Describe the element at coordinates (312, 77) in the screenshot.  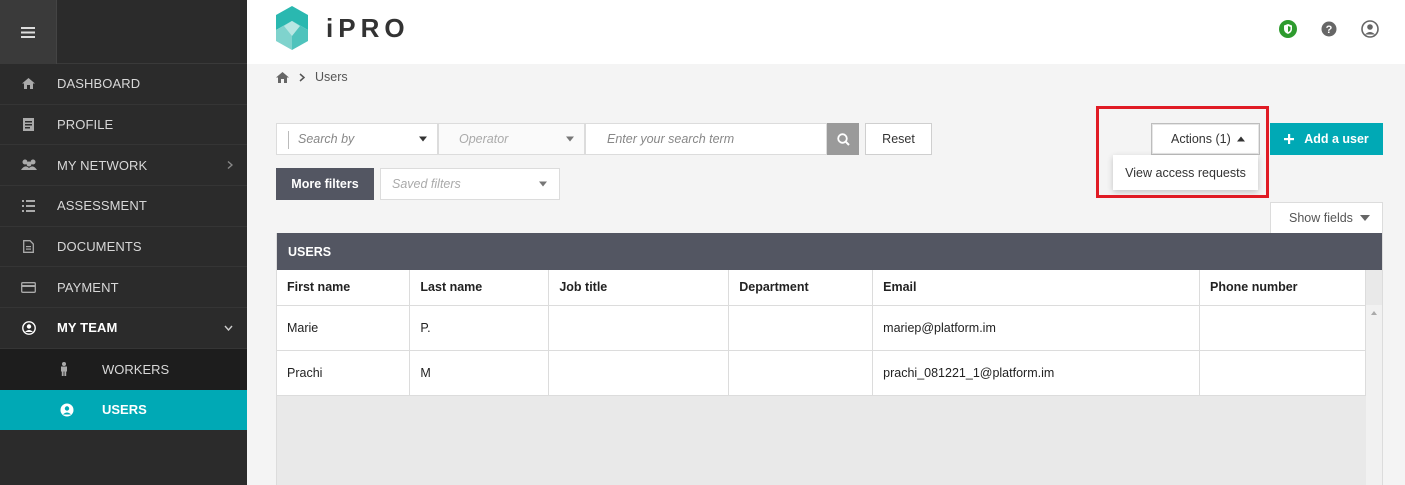
I see `breadcrumb: Users` at that location.